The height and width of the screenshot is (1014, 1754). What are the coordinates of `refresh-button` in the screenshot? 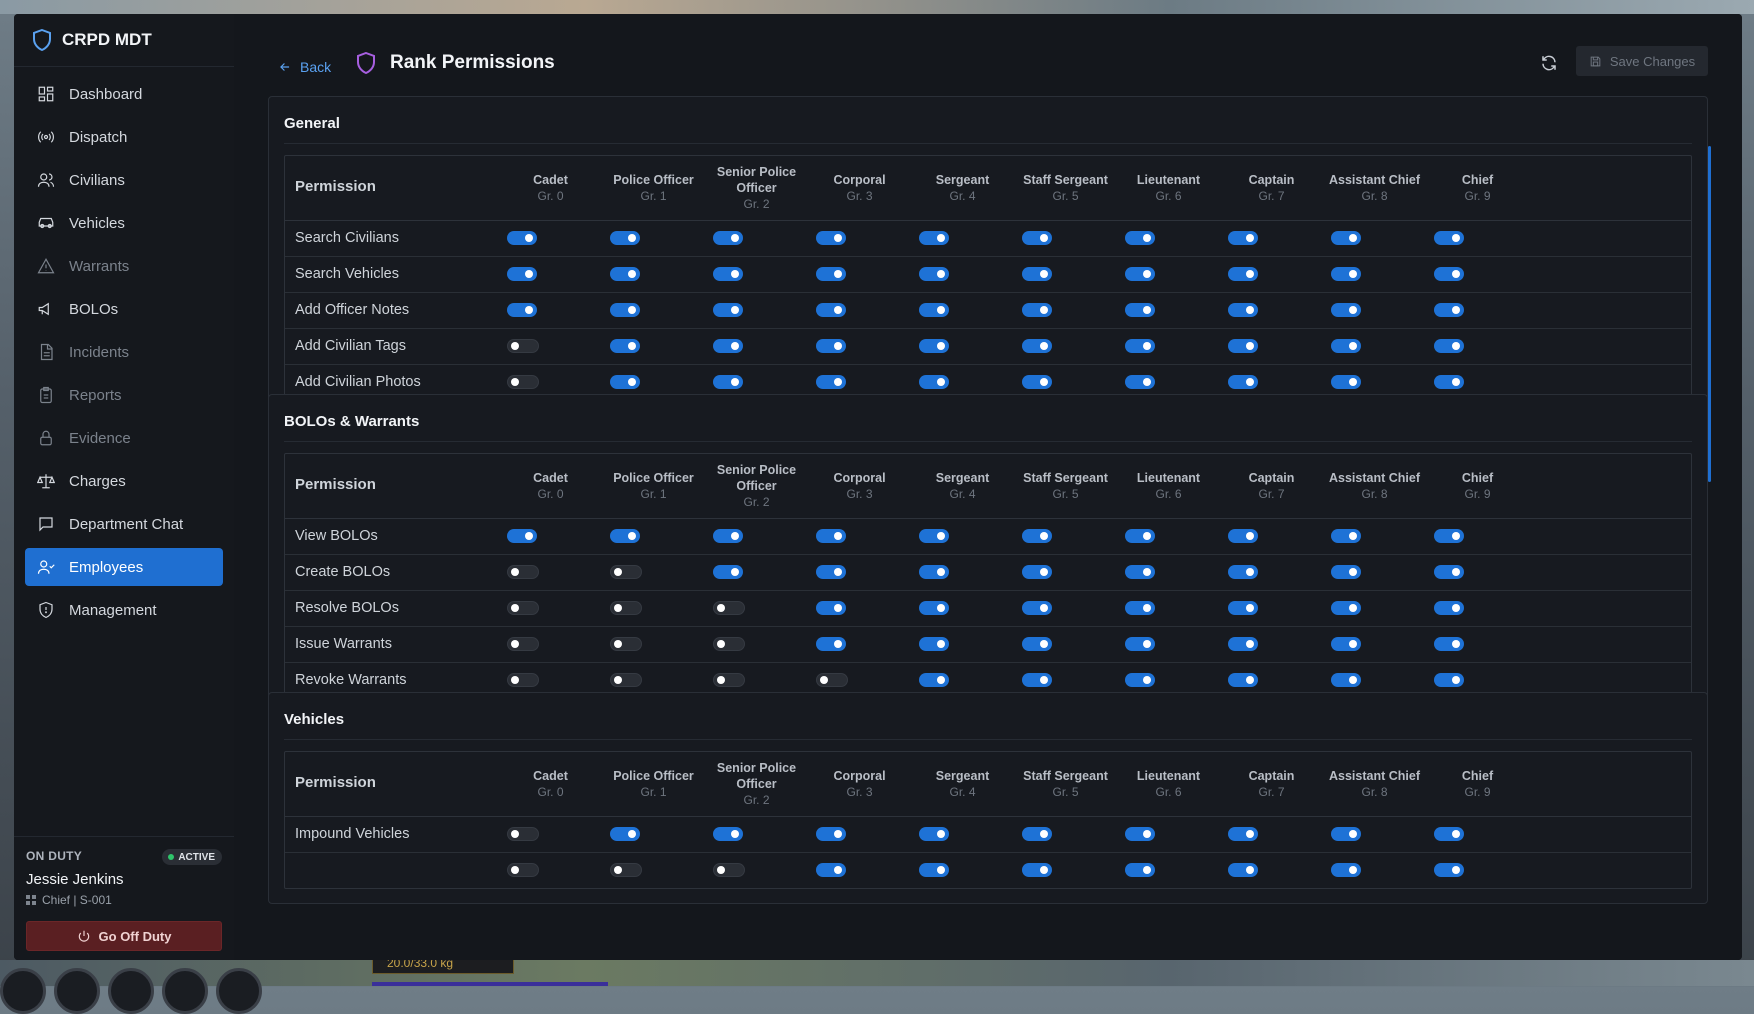 It's located at (1550, 64).